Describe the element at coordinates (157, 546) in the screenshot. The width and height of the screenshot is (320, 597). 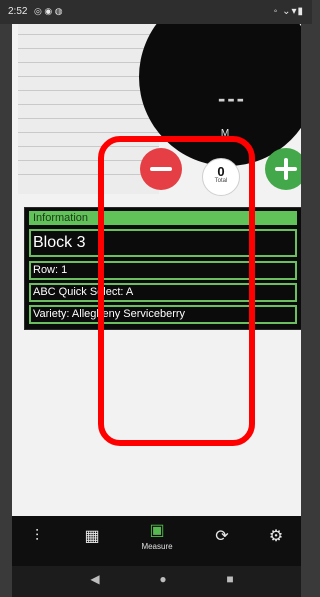
I see `nav-measure-label: Measure` at that location.